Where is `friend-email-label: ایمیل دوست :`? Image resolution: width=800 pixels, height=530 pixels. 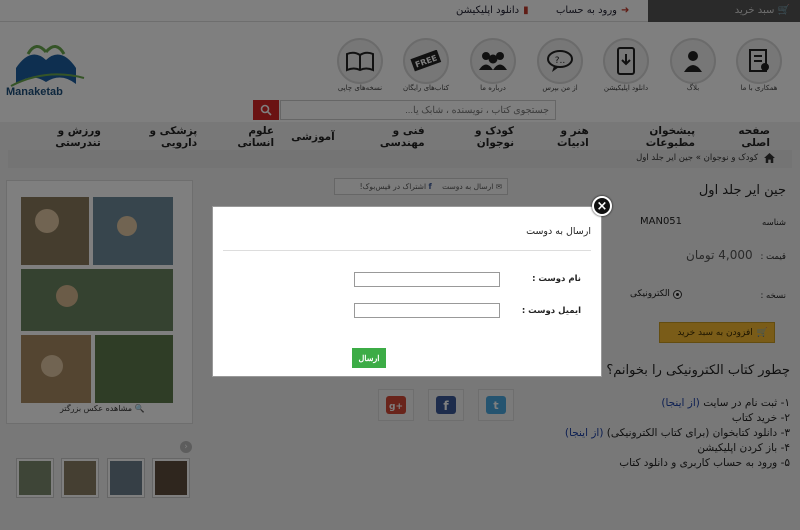 friend-email-label: ایمیل دوست : is located at coordinates (551, 311).